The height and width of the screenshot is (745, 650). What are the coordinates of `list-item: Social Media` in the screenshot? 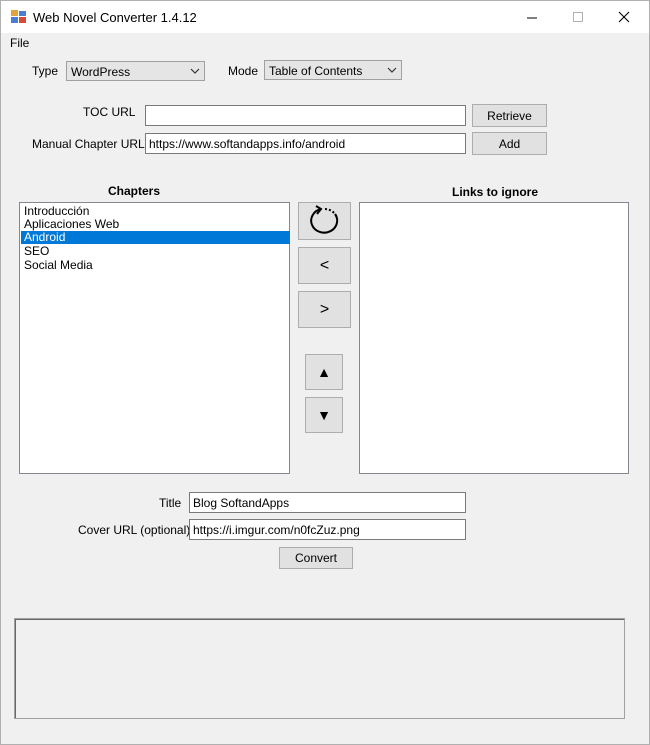 It's located at (155, 265).